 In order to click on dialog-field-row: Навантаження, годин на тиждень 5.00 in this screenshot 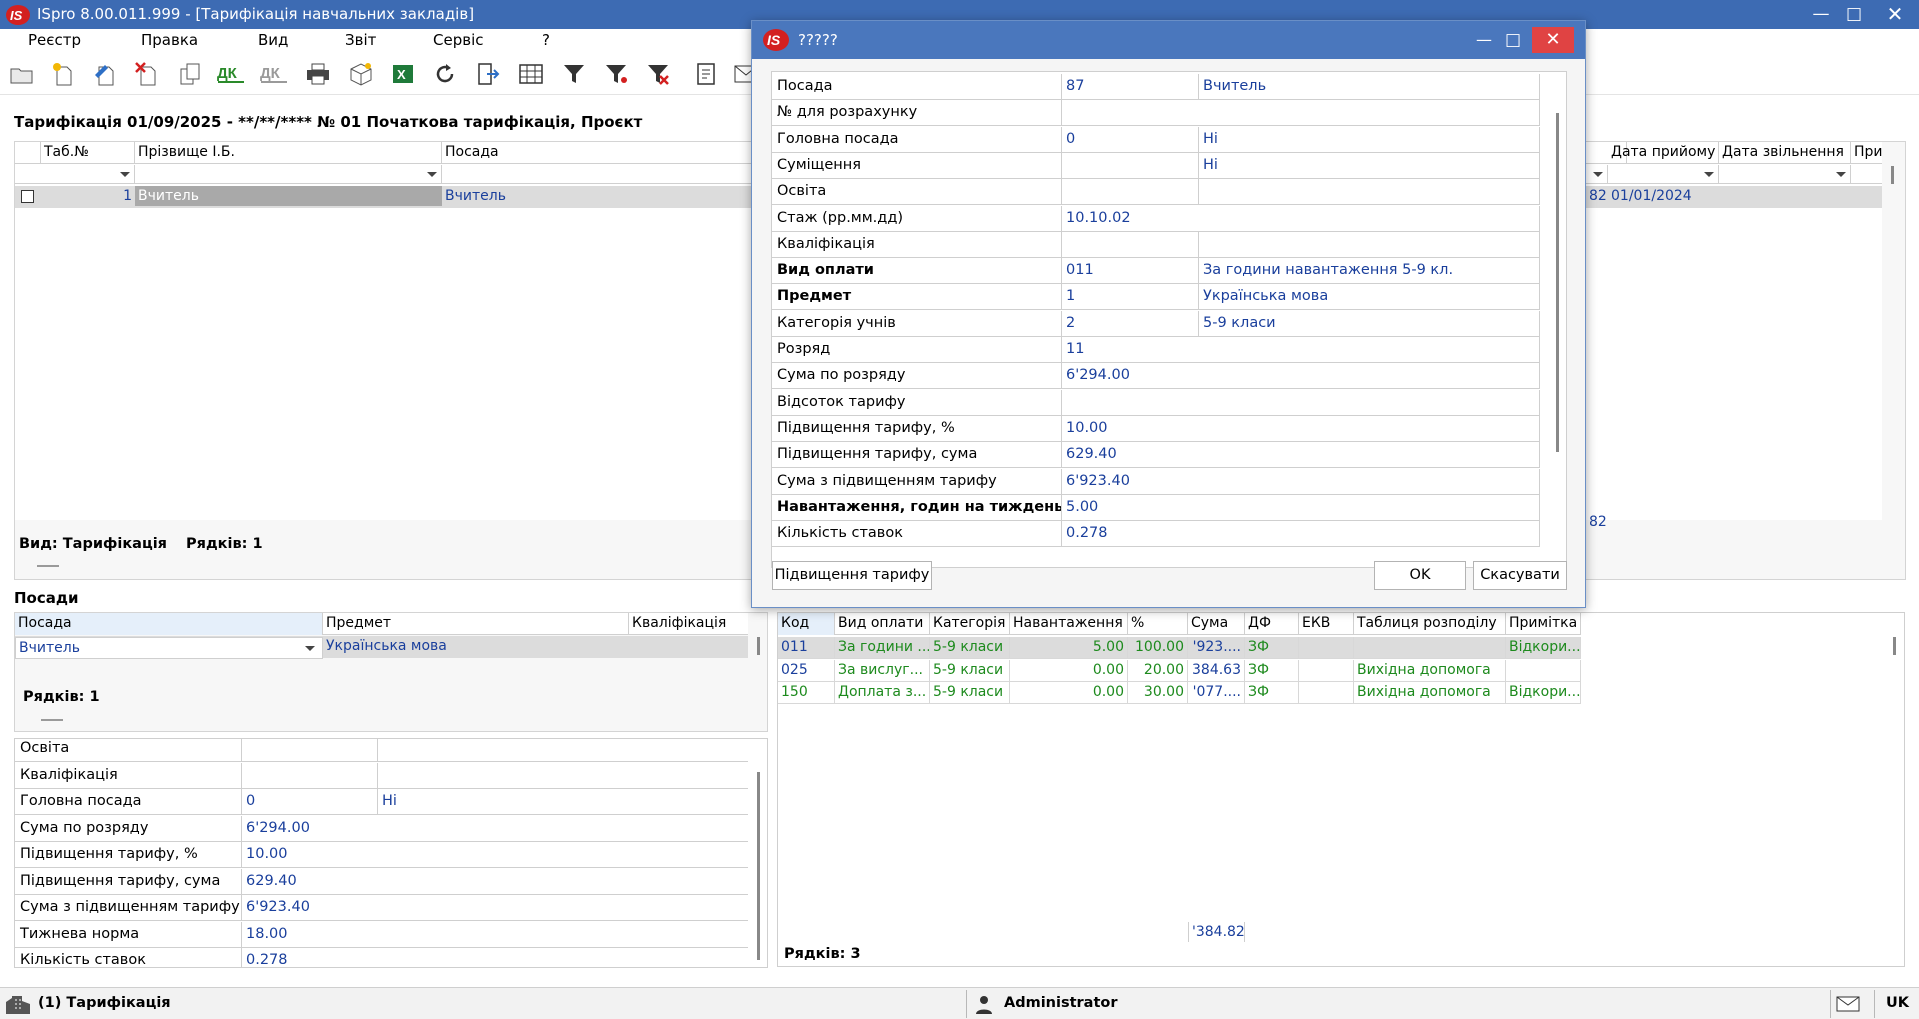, I will do `click(1156, 507)`.